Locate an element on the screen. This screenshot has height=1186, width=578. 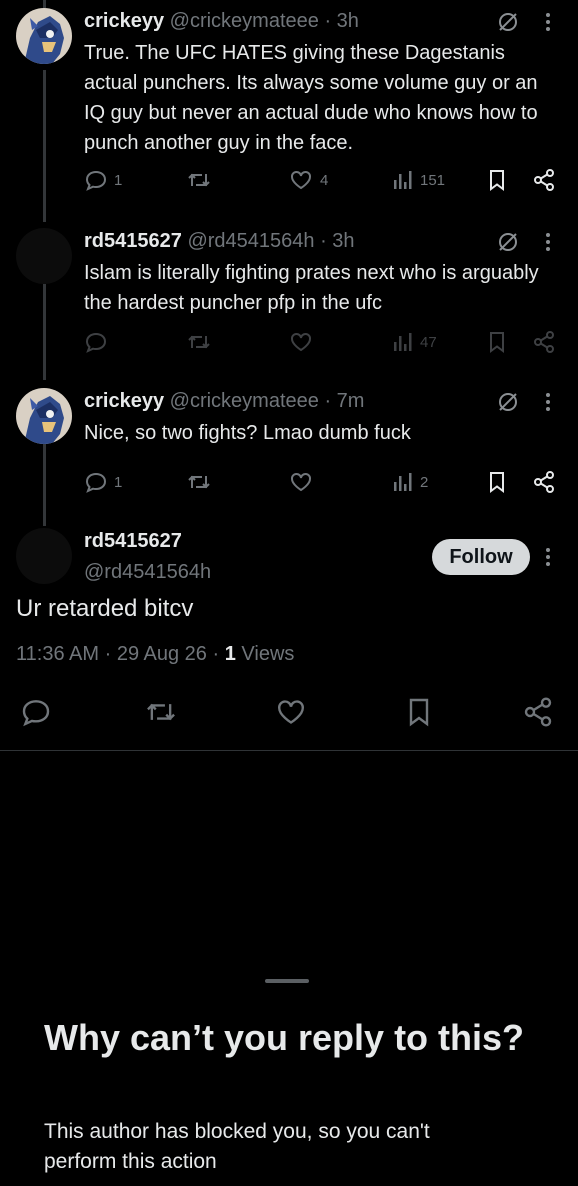
main-post-handle: @rd4541564h is located at coordinates (147, 572).